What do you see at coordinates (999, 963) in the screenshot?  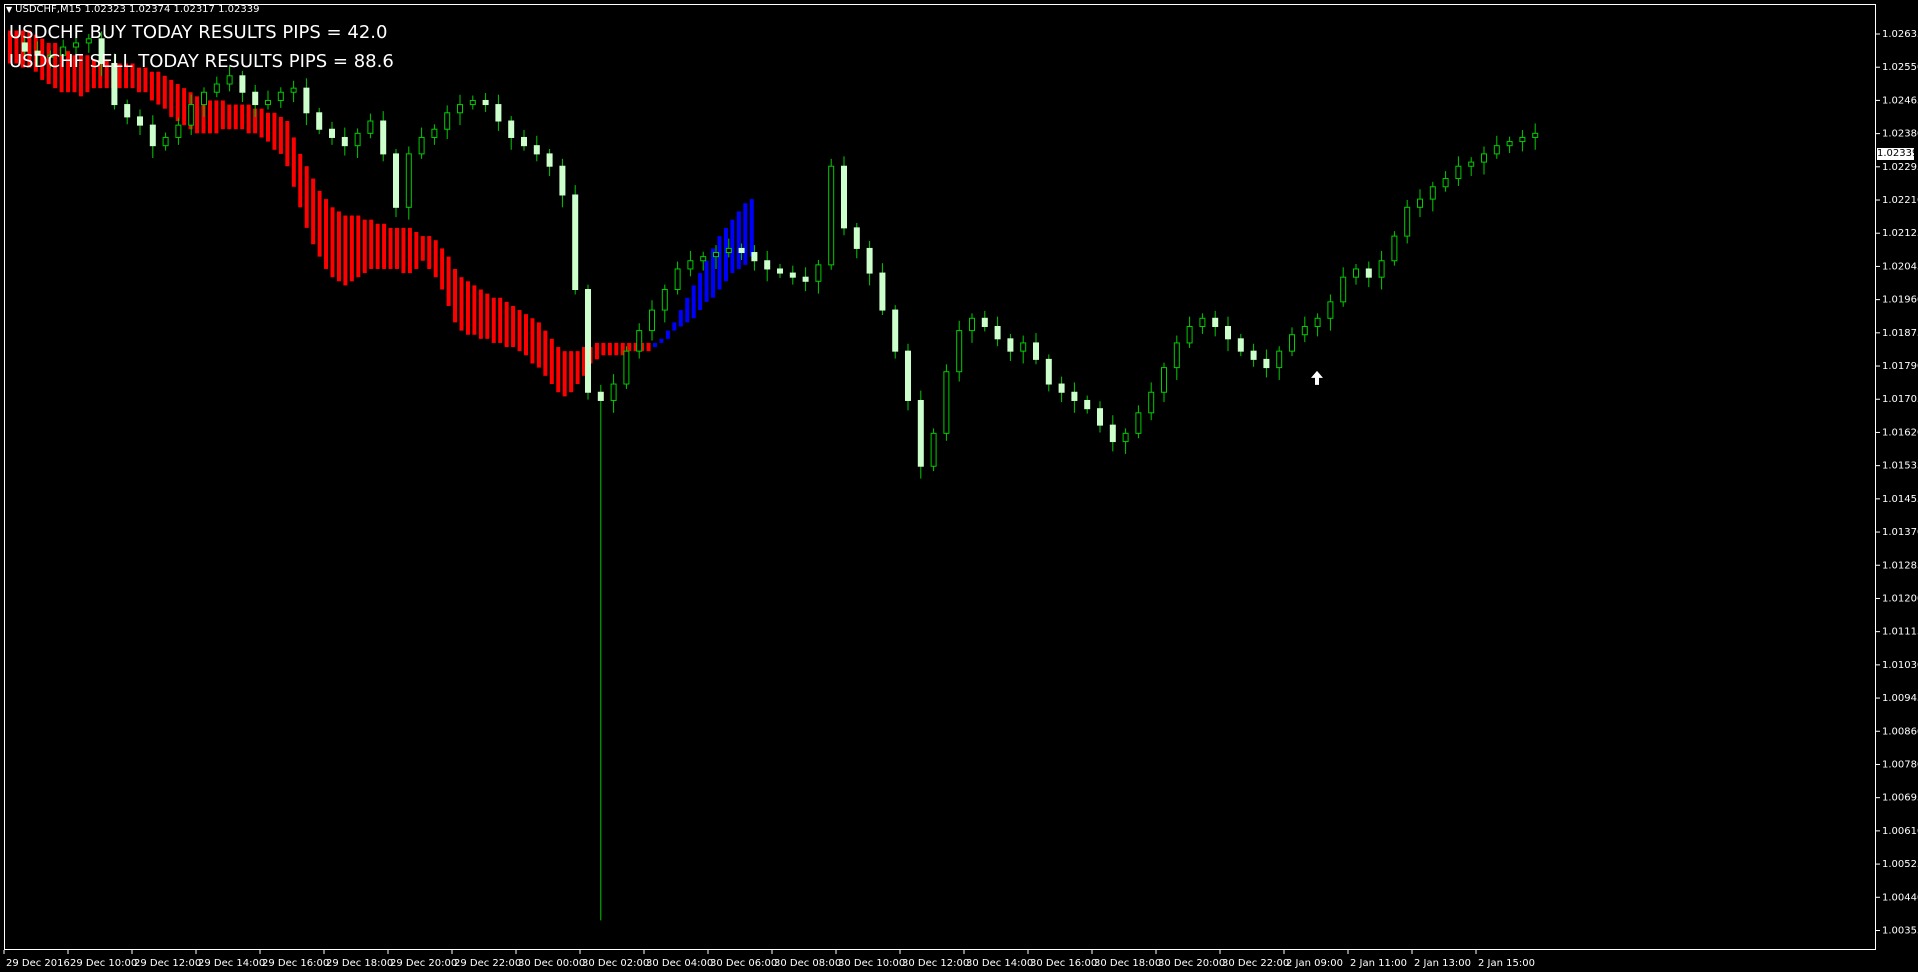 I see `x-tick-label: 30 Dec 14:00` at bounding box center [999, 963].